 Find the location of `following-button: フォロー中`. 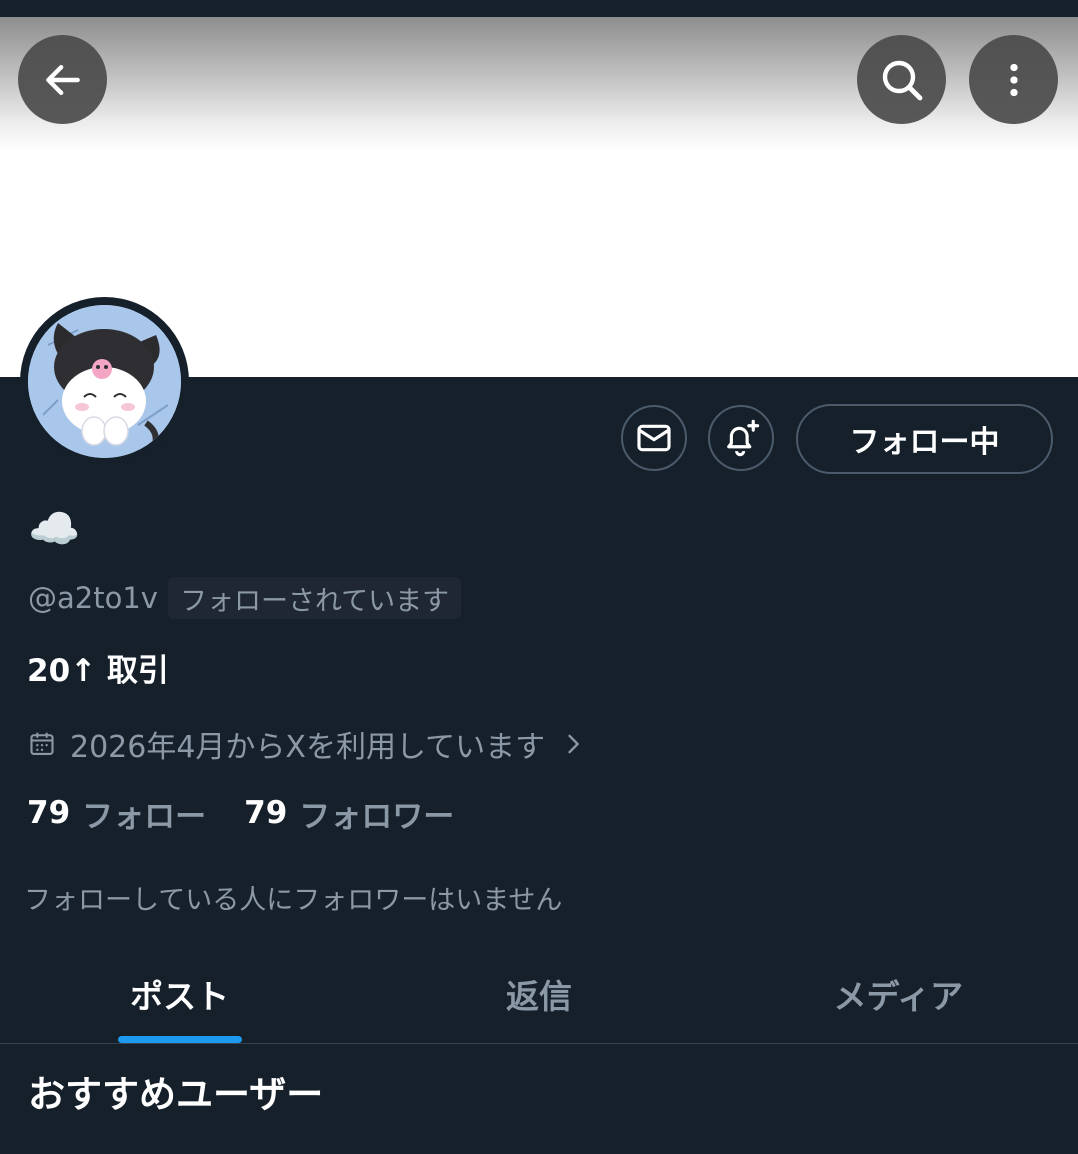

following-button: フォロー中 is located at coordinates (924, 439).